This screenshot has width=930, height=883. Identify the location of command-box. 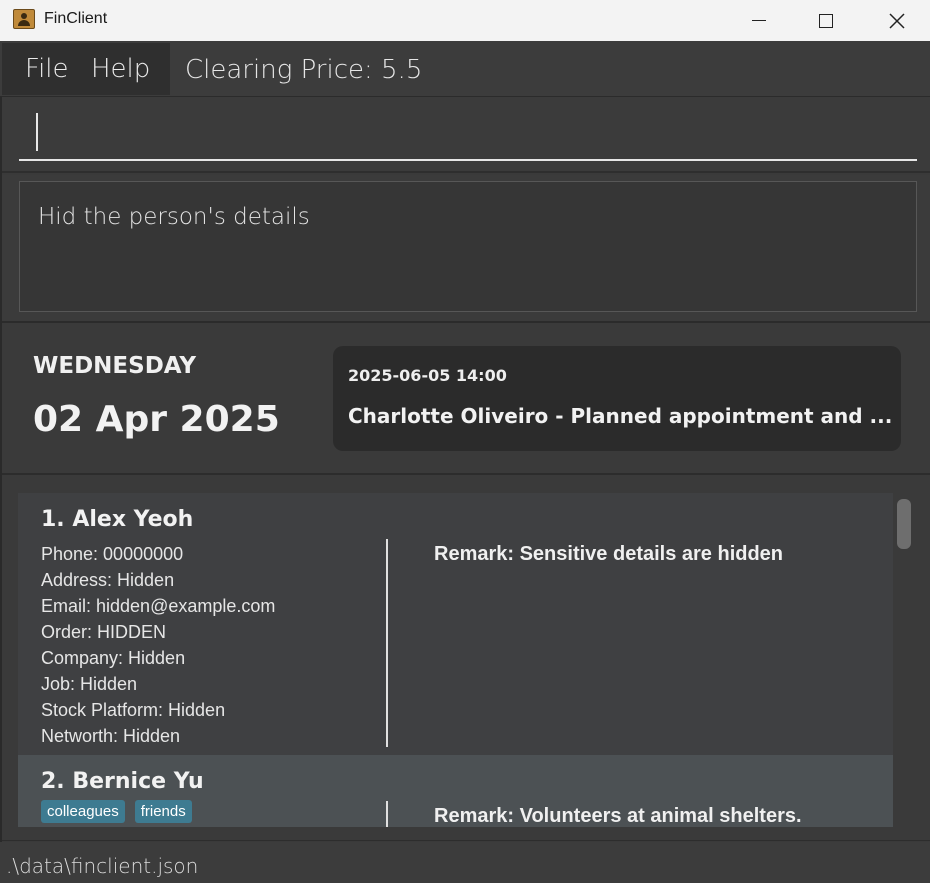
(466, 135).